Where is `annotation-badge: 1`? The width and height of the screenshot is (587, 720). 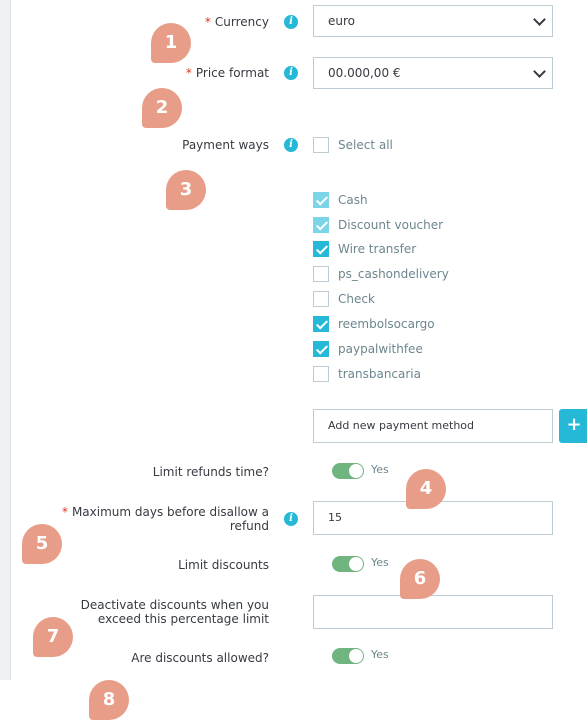
annotation-badge: 1 is located at coordinates (171, 43).